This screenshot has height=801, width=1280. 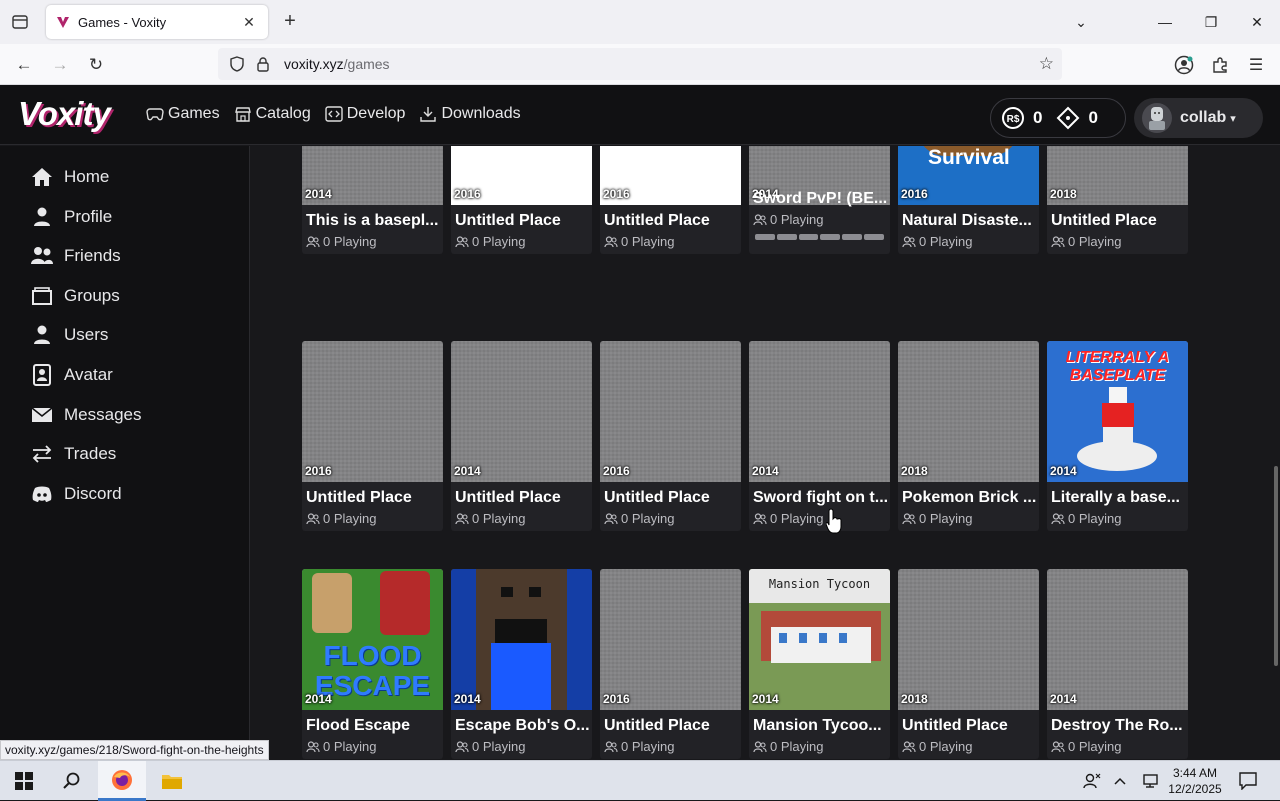 What do you see at coordinates (20, 22) in the screenshot?
I see `tab-list-icon` at bounding box center [20, 22].